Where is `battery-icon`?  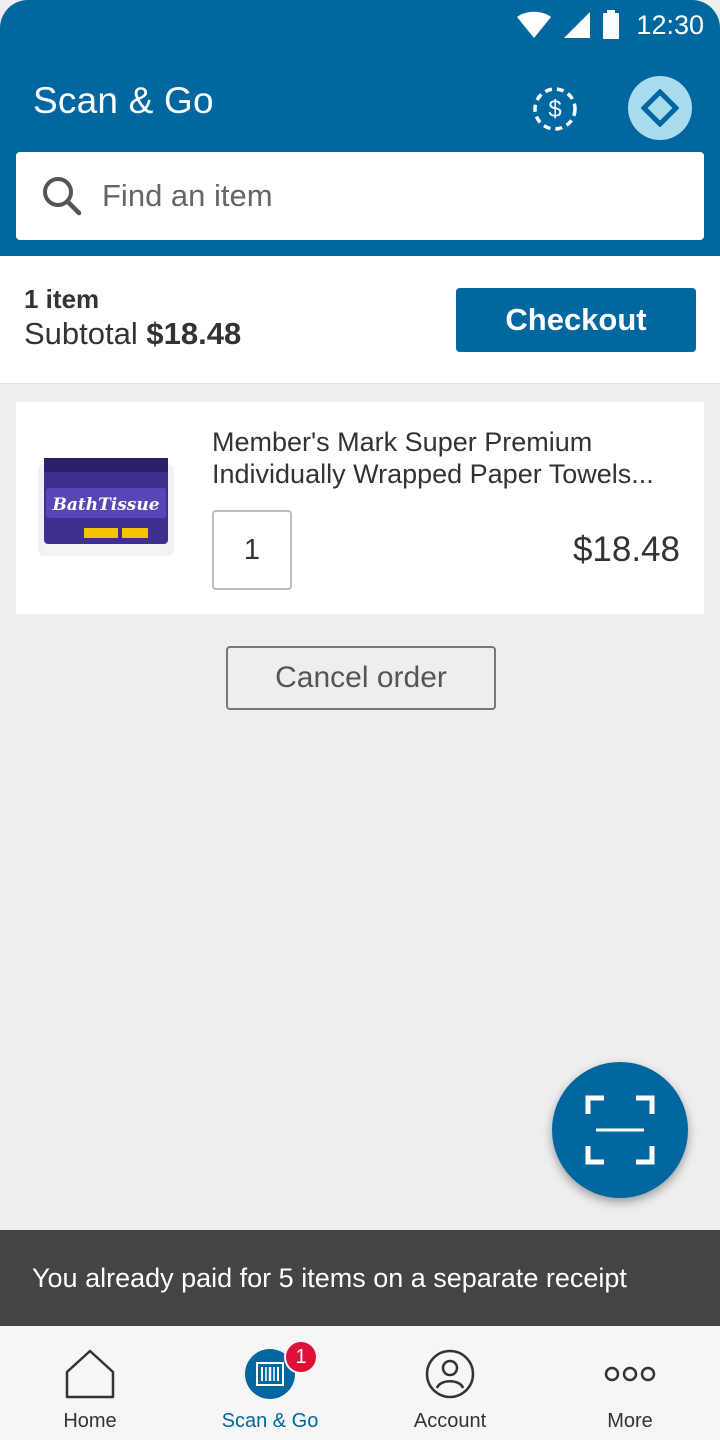
battery-icon is located at coordinates (611, 24).